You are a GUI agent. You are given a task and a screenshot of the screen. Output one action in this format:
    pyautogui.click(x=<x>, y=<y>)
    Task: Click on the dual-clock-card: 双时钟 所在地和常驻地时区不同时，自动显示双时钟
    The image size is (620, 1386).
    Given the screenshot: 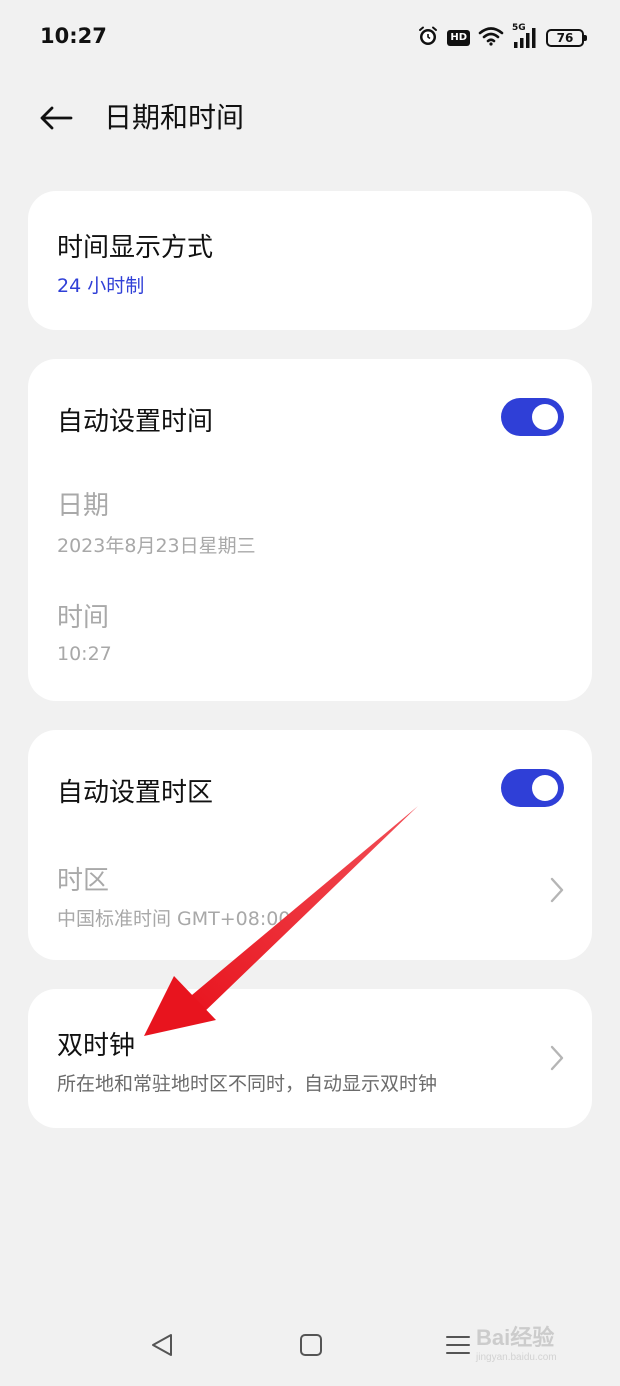 What is the action you would take?
    pyautogui.click(x=310, y=1058)
    